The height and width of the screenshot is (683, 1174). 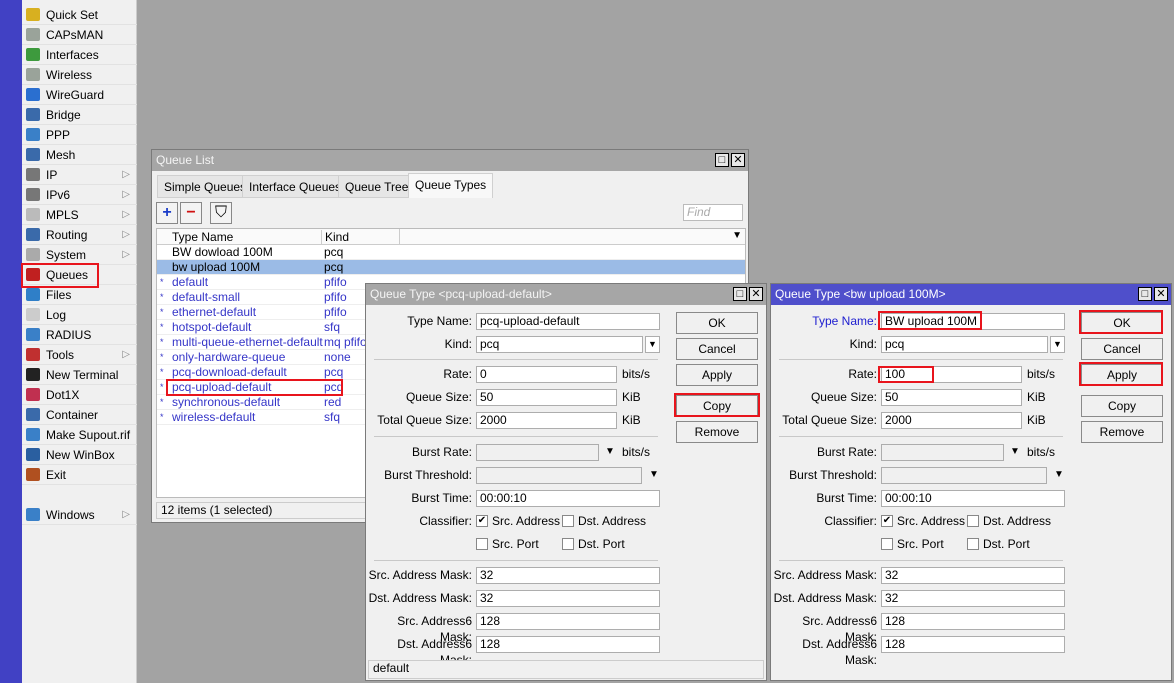 What do you see at coordinates (79, 455) in the screenshot?
I see `sidebar-item-new-winbox: New WinBox` at bounding box center [79, 455].